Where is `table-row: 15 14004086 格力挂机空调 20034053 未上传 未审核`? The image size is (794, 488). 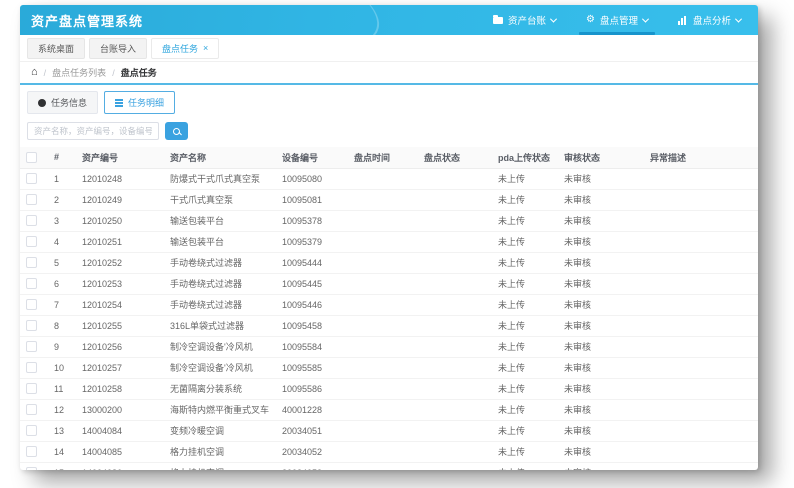
table-row: 15 14004086 格力挂机空调 20034053 未上传 未审核 is located at coordinates (389, 466).